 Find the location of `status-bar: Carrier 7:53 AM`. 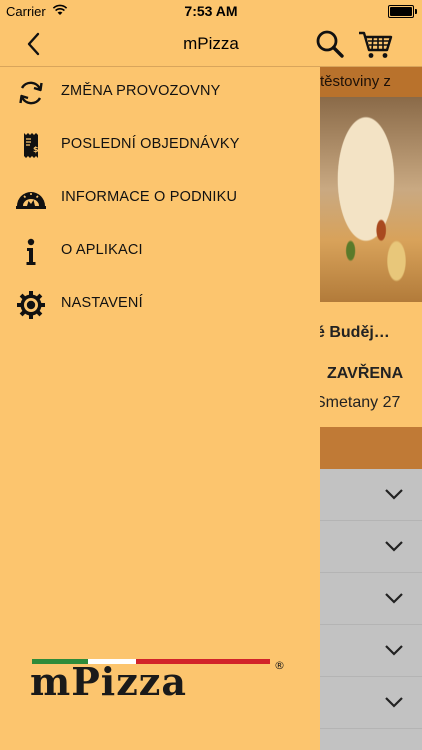

status-bar: Carrier 7:53 AM is located at coordinates (211, 11).